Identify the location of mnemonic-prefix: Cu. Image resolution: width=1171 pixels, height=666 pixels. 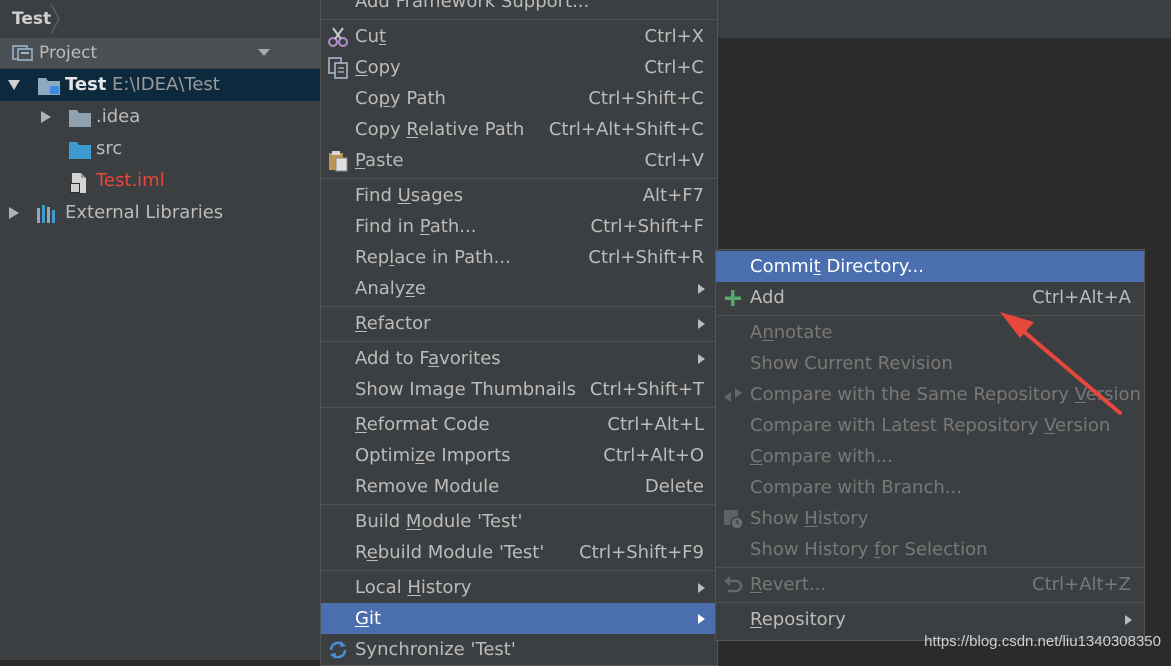
(367, 36).